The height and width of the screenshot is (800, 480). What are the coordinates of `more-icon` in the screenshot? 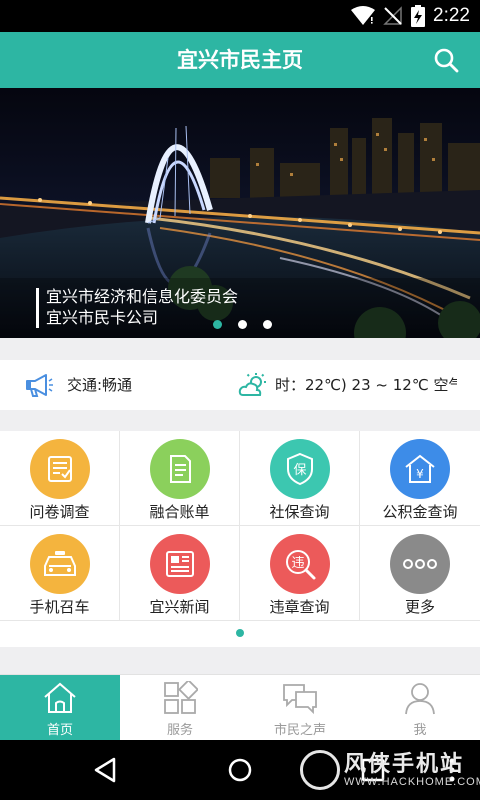 It's located at (420, 564).